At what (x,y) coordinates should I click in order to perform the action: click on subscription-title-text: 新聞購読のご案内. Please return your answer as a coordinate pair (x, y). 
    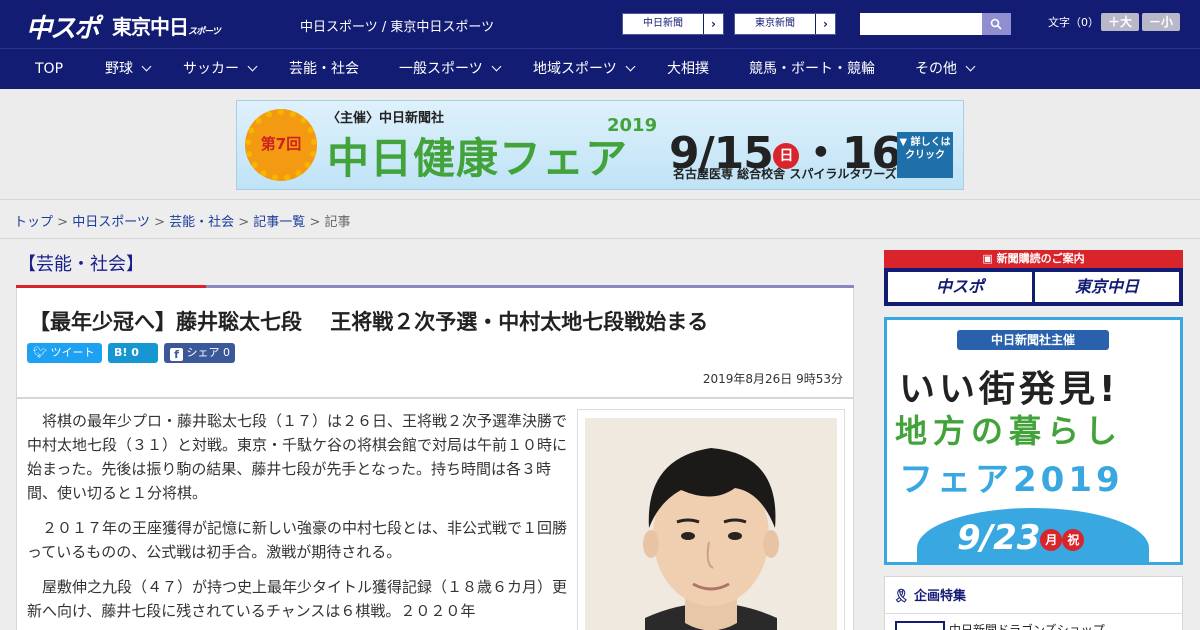
    Looking at the image, I should click on (1040, 258).